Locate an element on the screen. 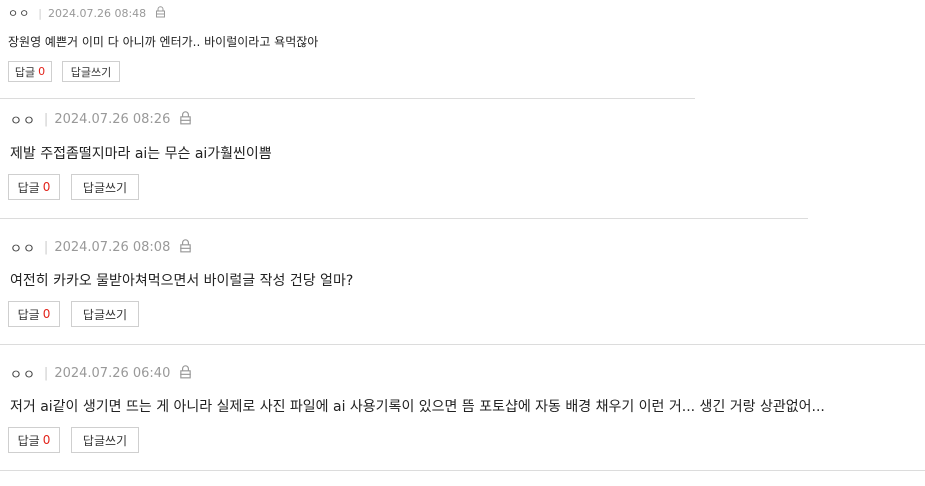  comment-meta: ㅇㅇ | 2024.07.26 08:08 is located at coordinates (101, 247).